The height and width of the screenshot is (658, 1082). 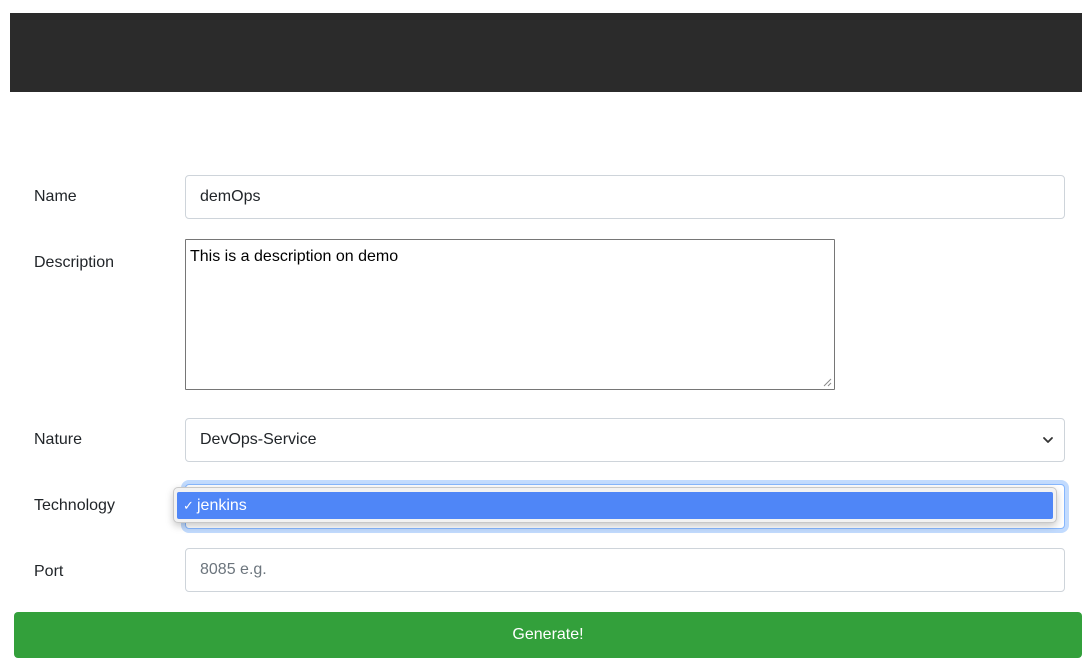 What do you see at coordinates (625, 197) in the screenshot?
I see `name-input: demOps` at bounding box center [625, 197].